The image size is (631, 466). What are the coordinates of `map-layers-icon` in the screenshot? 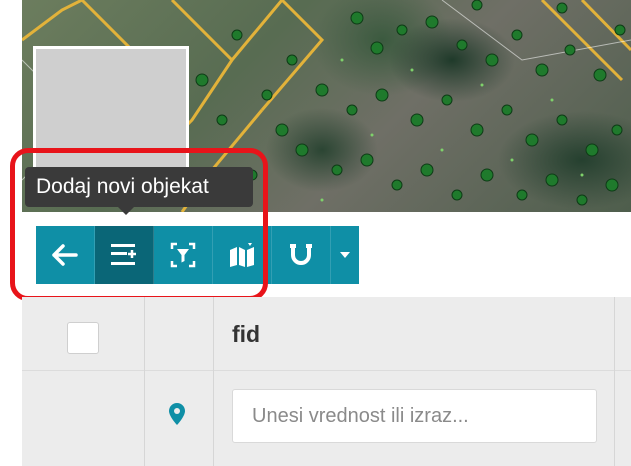 It's located at (242, 255).